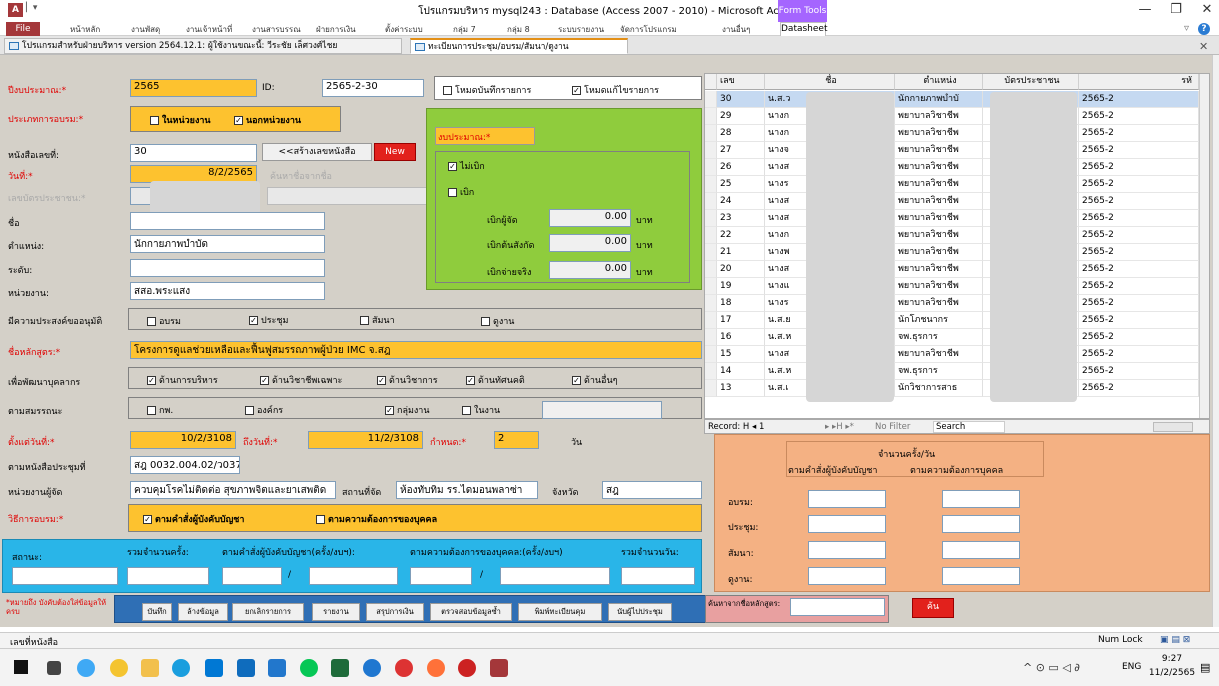 The height and width of the screenshot is (686, 1219). What do you see at coordinates (640, 612) in the screenshot?
I see `count-attendees-button: นับผู้ไปประชุม` at bounding box center [640, 612].